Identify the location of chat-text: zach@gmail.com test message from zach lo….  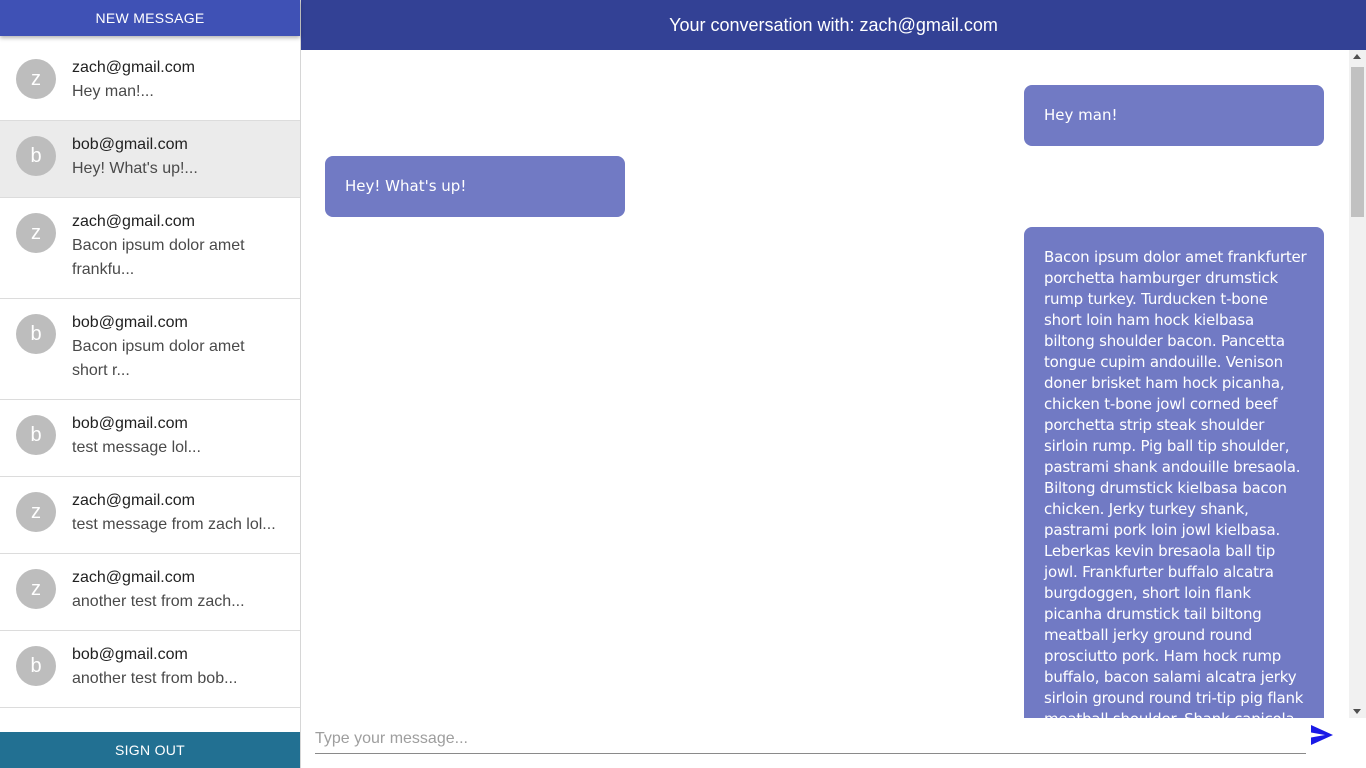
(178, 513).